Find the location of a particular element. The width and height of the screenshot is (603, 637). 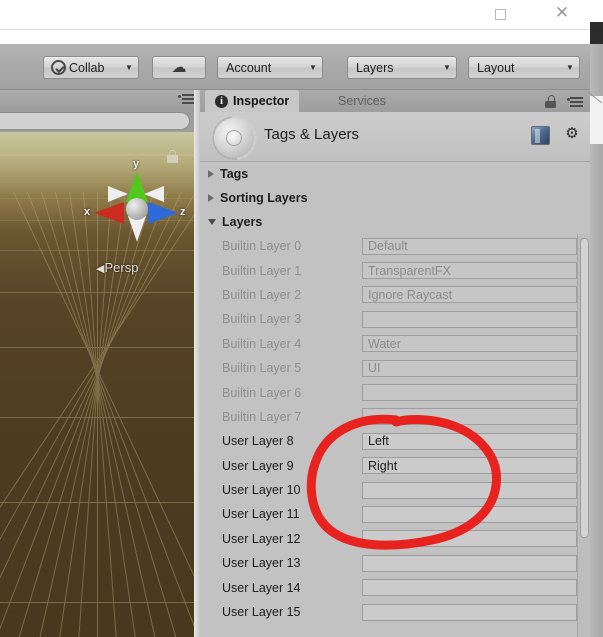

layer-name-label: User Layer 15 is located at coordinates (261, 612).